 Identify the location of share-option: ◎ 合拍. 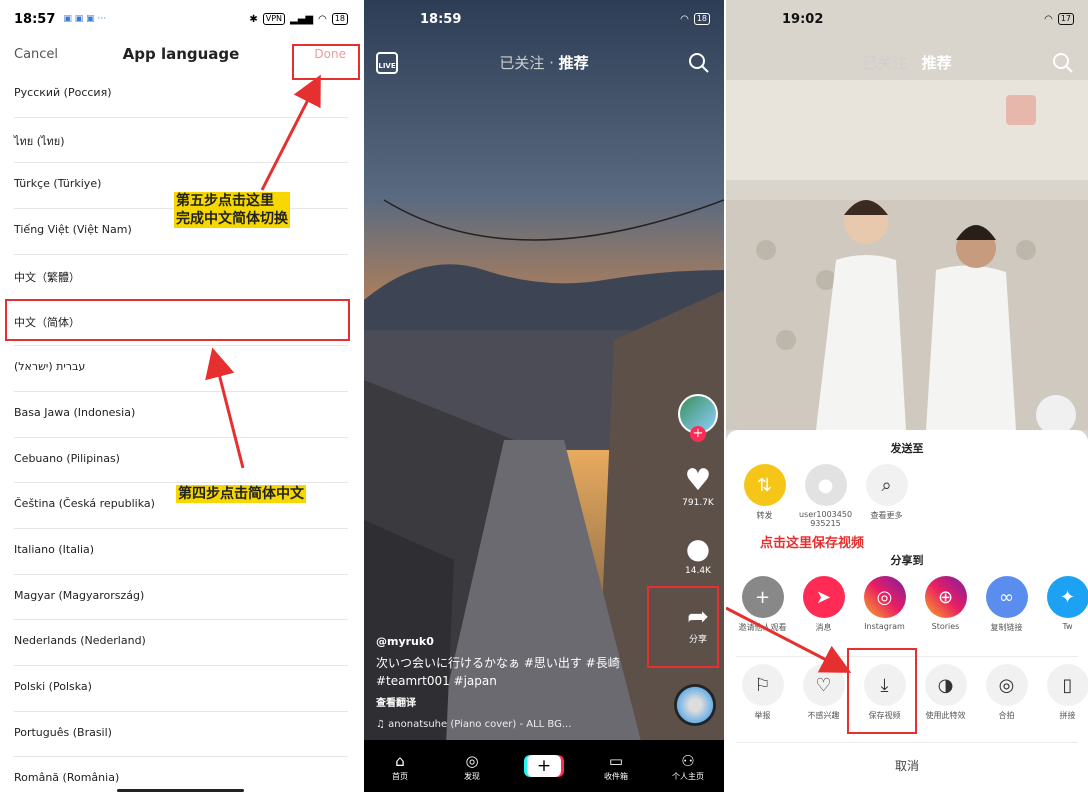
(1006, 692).